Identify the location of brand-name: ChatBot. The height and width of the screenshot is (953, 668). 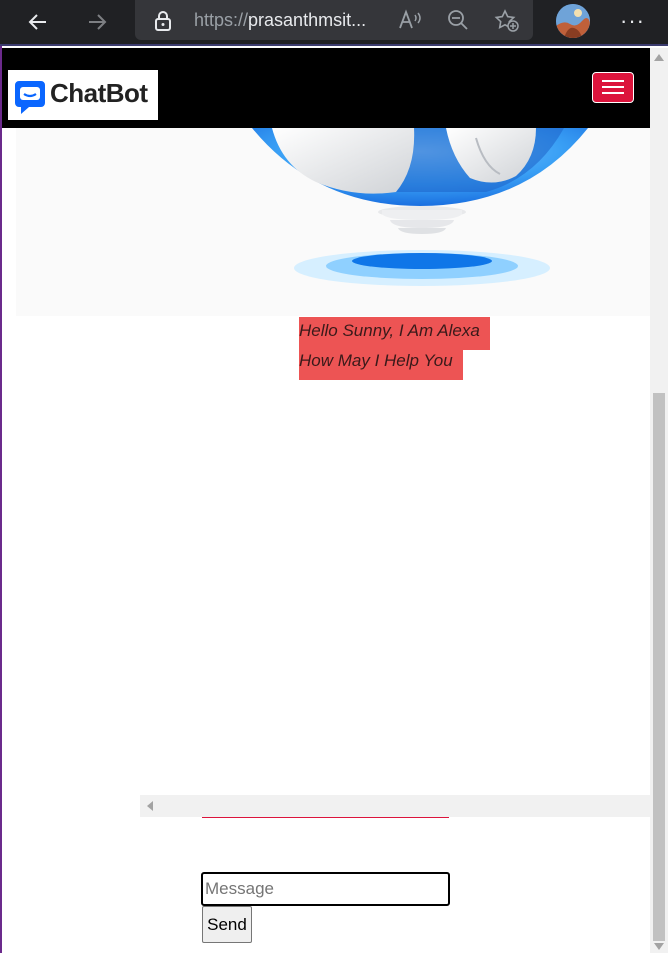
(99, 93).